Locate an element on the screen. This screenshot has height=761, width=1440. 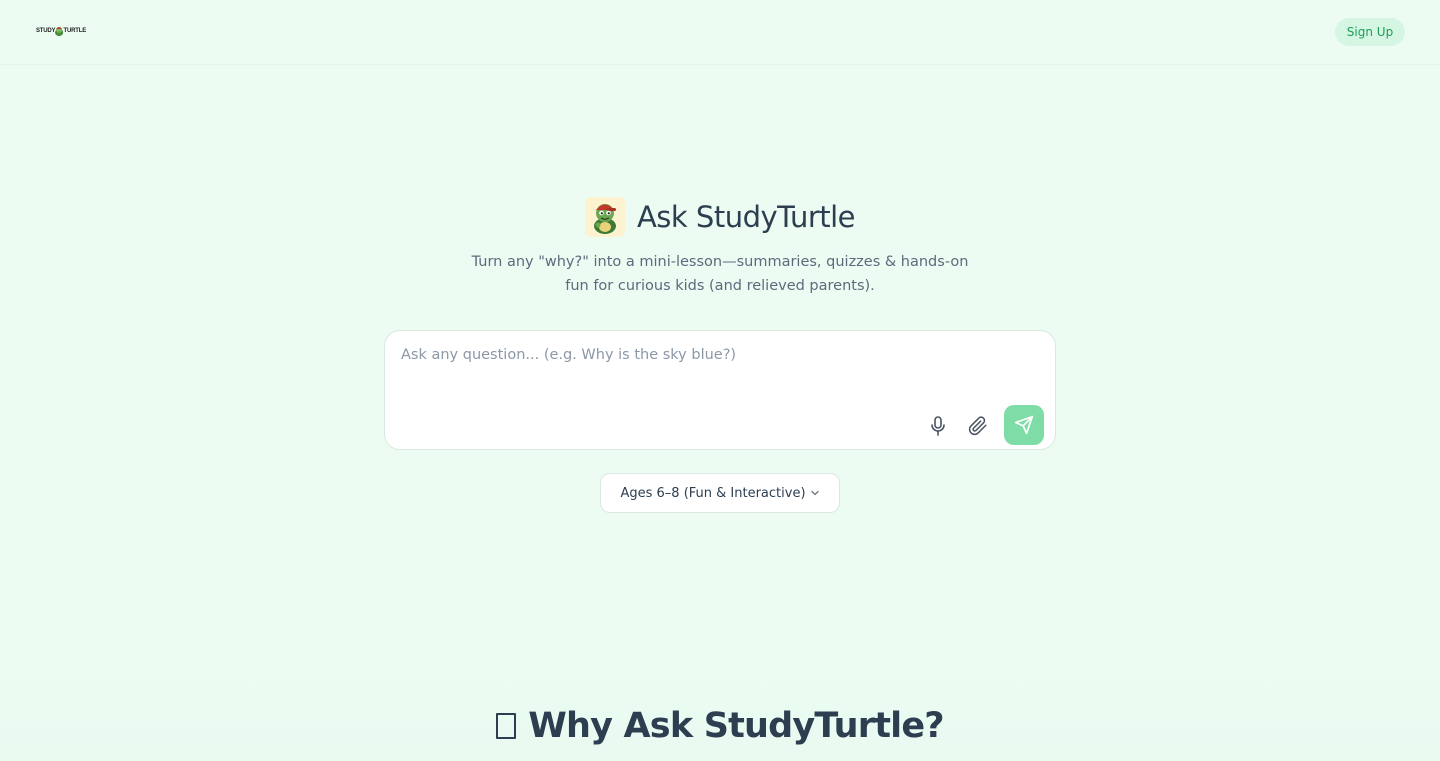
question-input is located at coordinates (716, 377).